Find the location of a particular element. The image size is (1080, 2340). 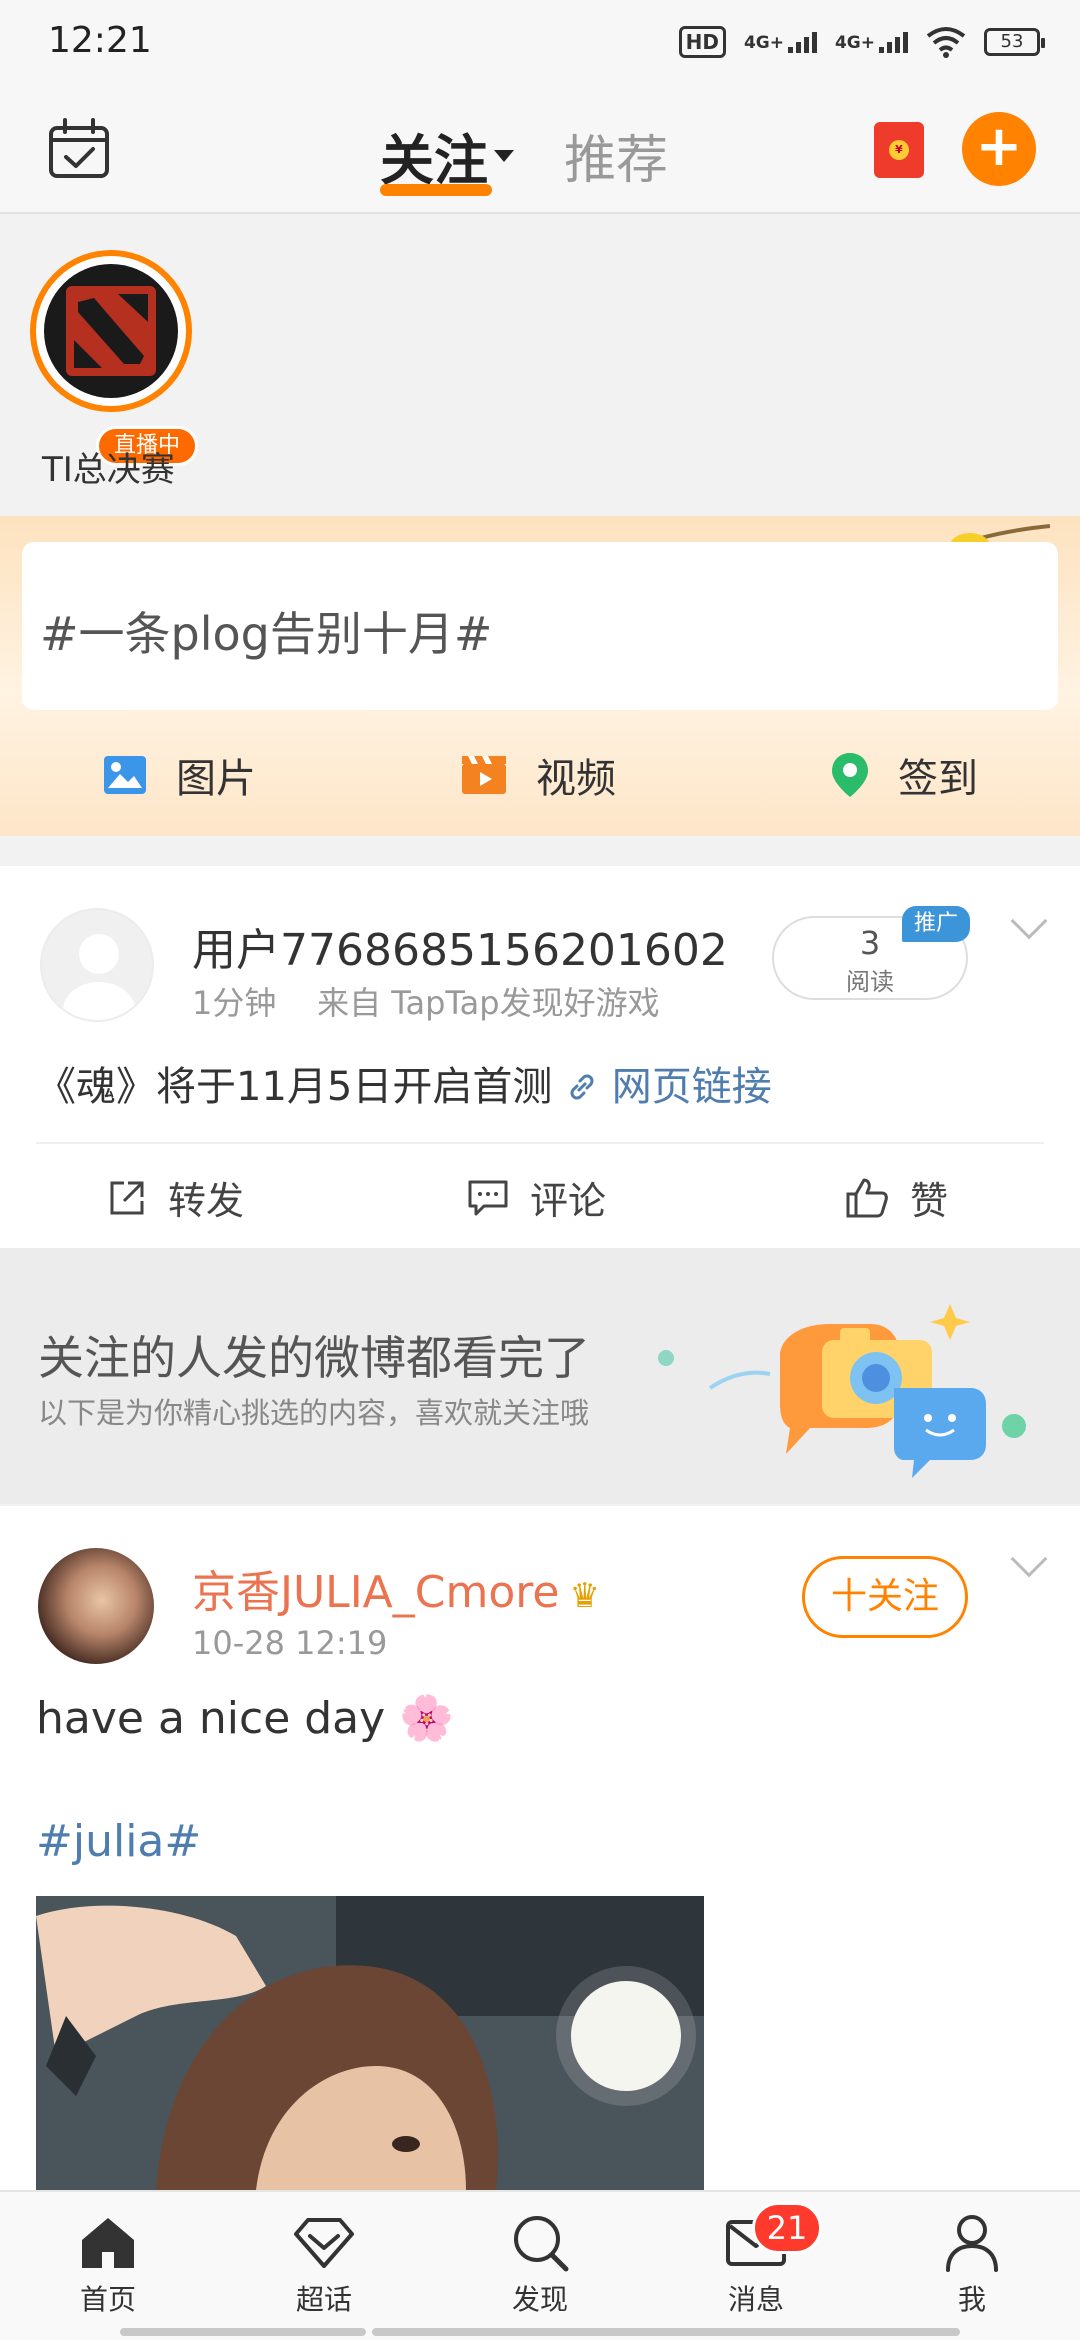

network-type-1: 4G+ is located at coordinates (763, 43).